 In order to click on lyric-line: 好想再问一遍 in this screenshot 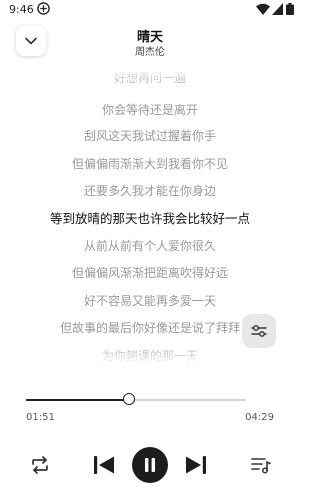, I will do `click(150, 78)`.